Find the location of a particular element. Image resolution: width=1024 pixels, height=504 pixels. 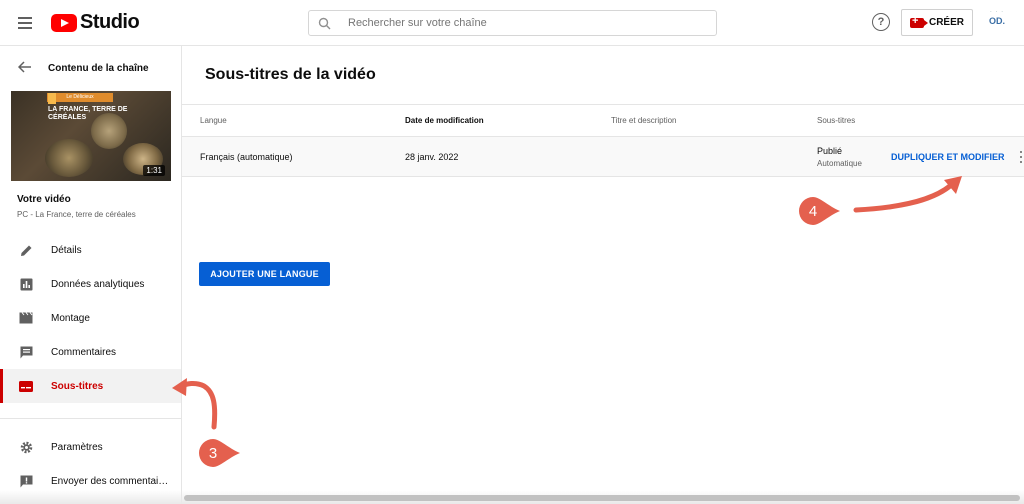

thumbnail-tag is located at coordinates (52, 98).